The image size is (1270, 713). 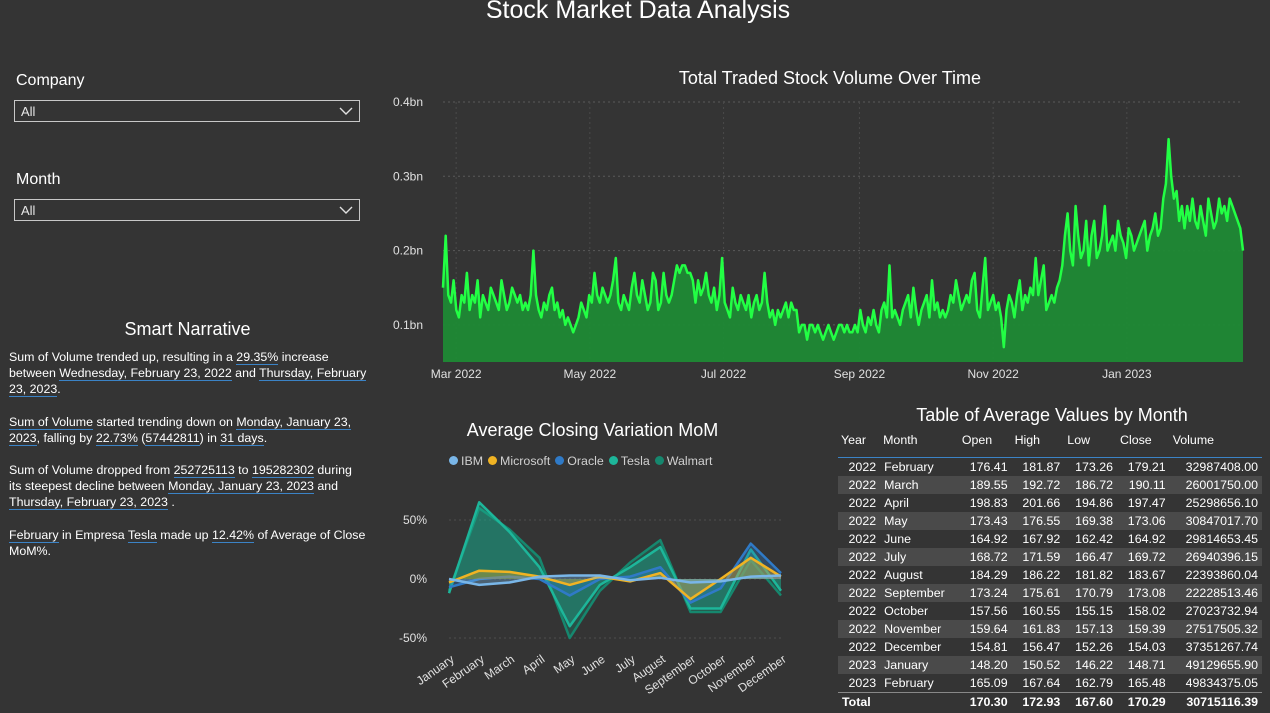 I want to click on column-header: Low, so click(x=1090, y=444).